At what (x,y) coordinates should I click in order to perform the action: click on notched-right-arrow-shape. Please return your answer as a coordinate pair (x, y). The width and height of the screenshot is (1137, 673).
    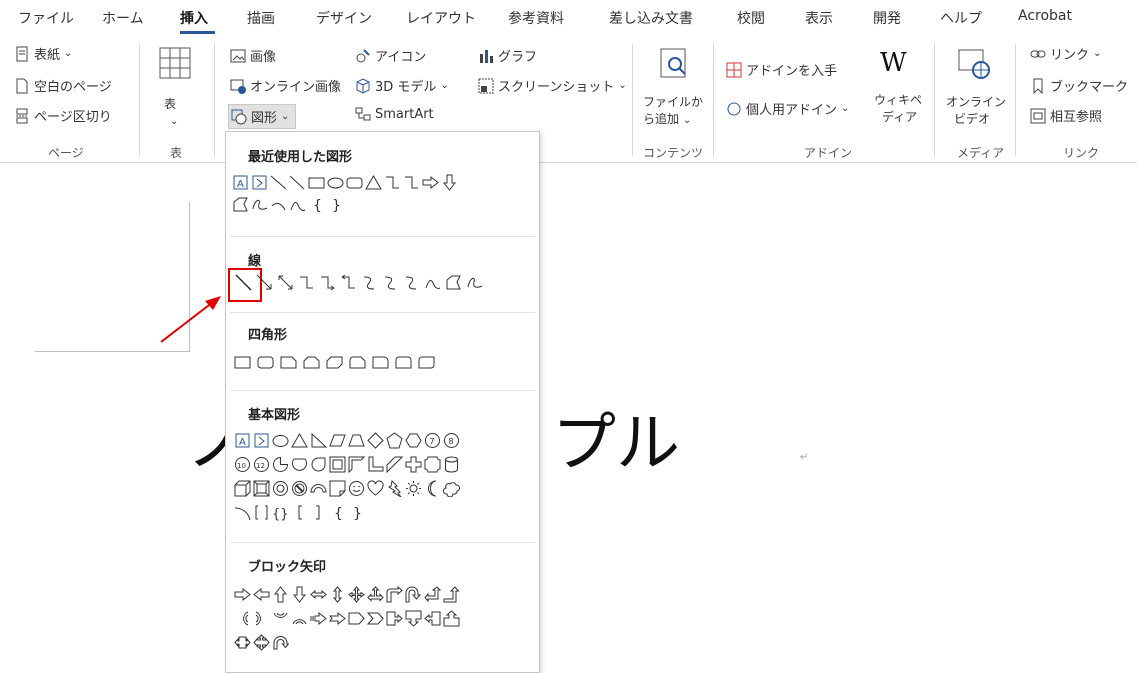
    Looking at the image, I should click on (337, 618).